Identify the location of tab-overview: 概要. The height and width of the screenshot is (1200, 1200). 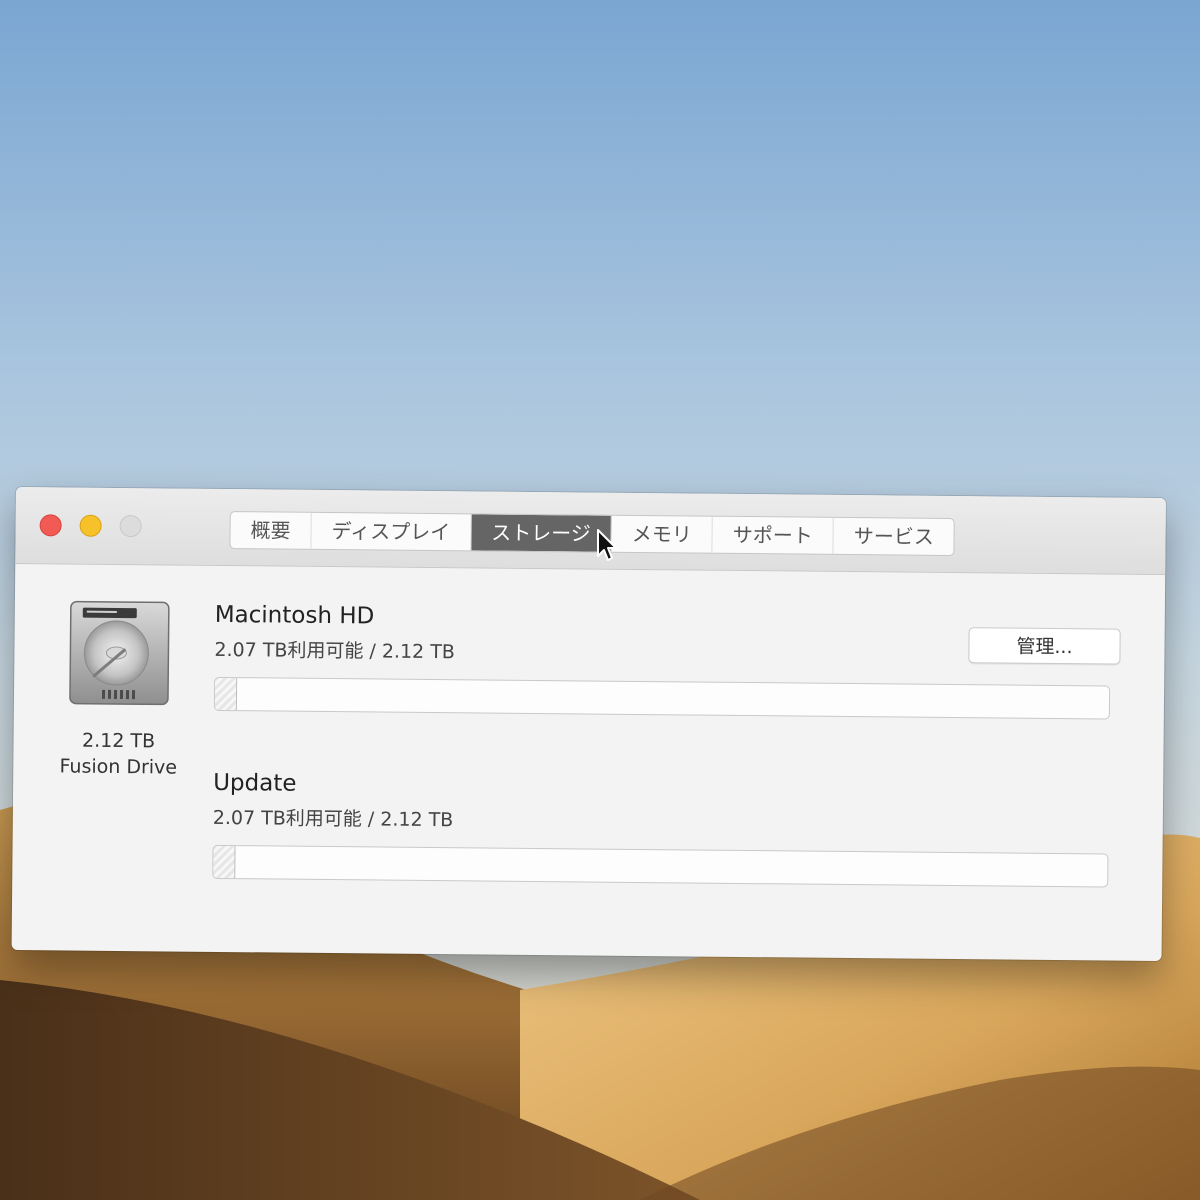
(271, 530).